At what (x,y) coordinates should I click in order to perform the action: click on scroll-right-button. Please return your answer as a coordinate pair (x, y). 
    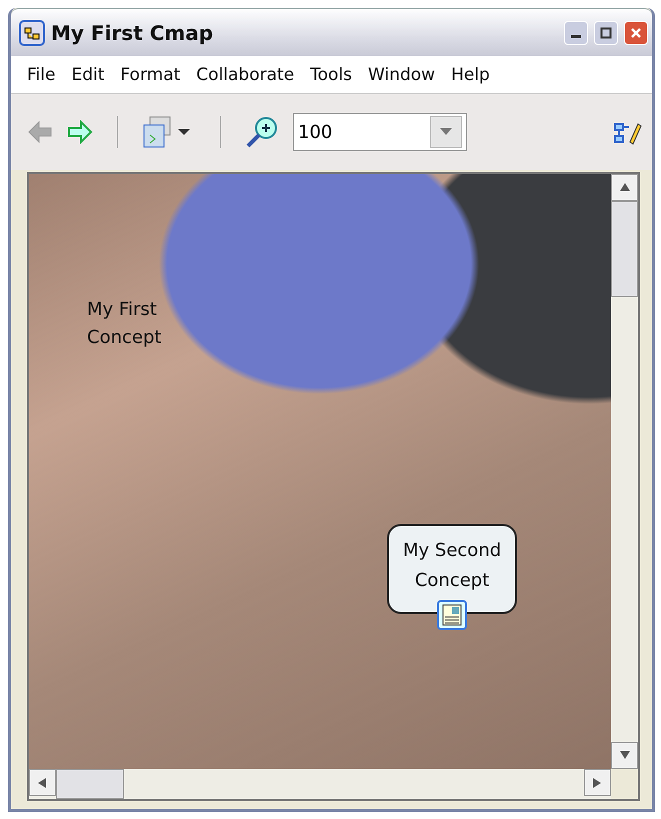
    Looking at the image, I should click on (597, 782).